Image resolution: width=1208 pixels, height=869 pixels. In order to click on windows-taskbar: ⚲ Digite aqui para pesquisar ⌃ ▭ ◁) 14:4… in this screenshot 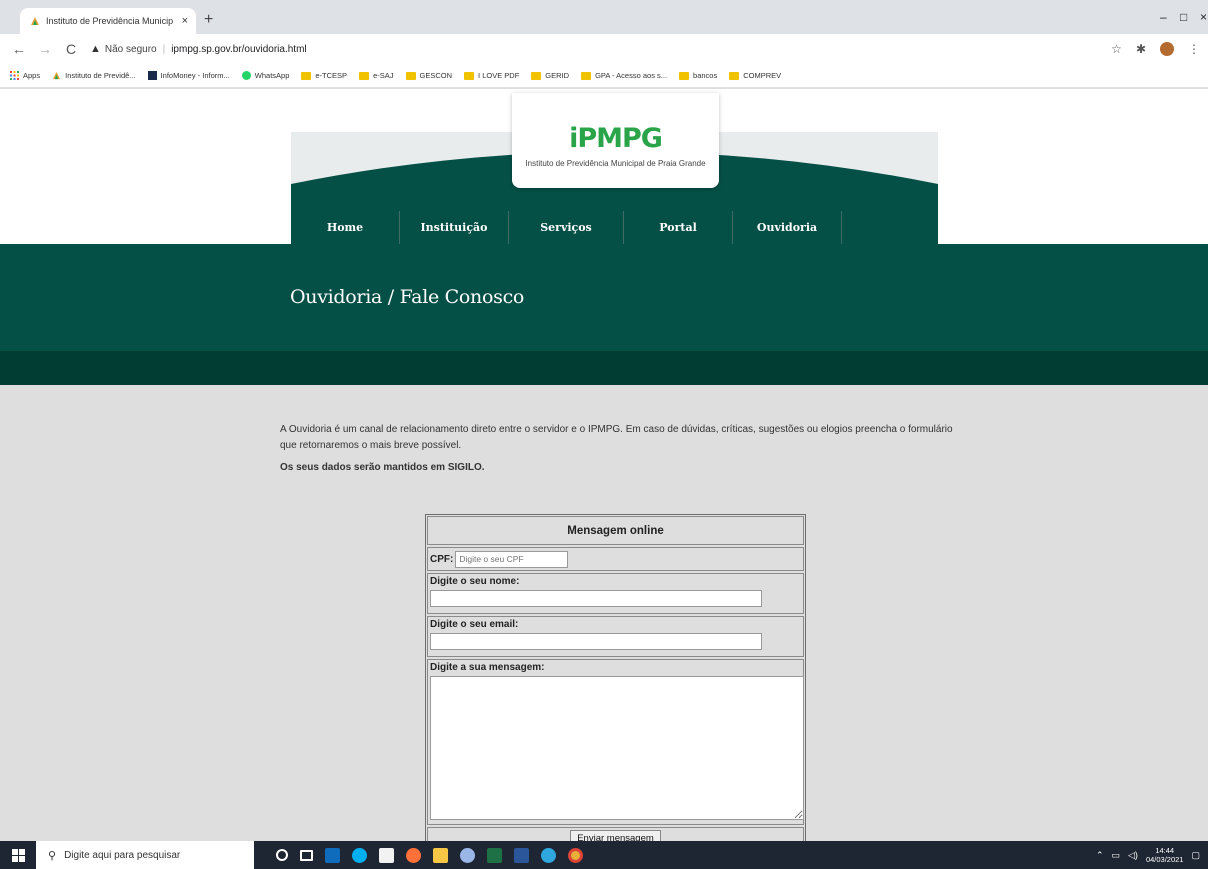, I will do `click(604, 855)`.